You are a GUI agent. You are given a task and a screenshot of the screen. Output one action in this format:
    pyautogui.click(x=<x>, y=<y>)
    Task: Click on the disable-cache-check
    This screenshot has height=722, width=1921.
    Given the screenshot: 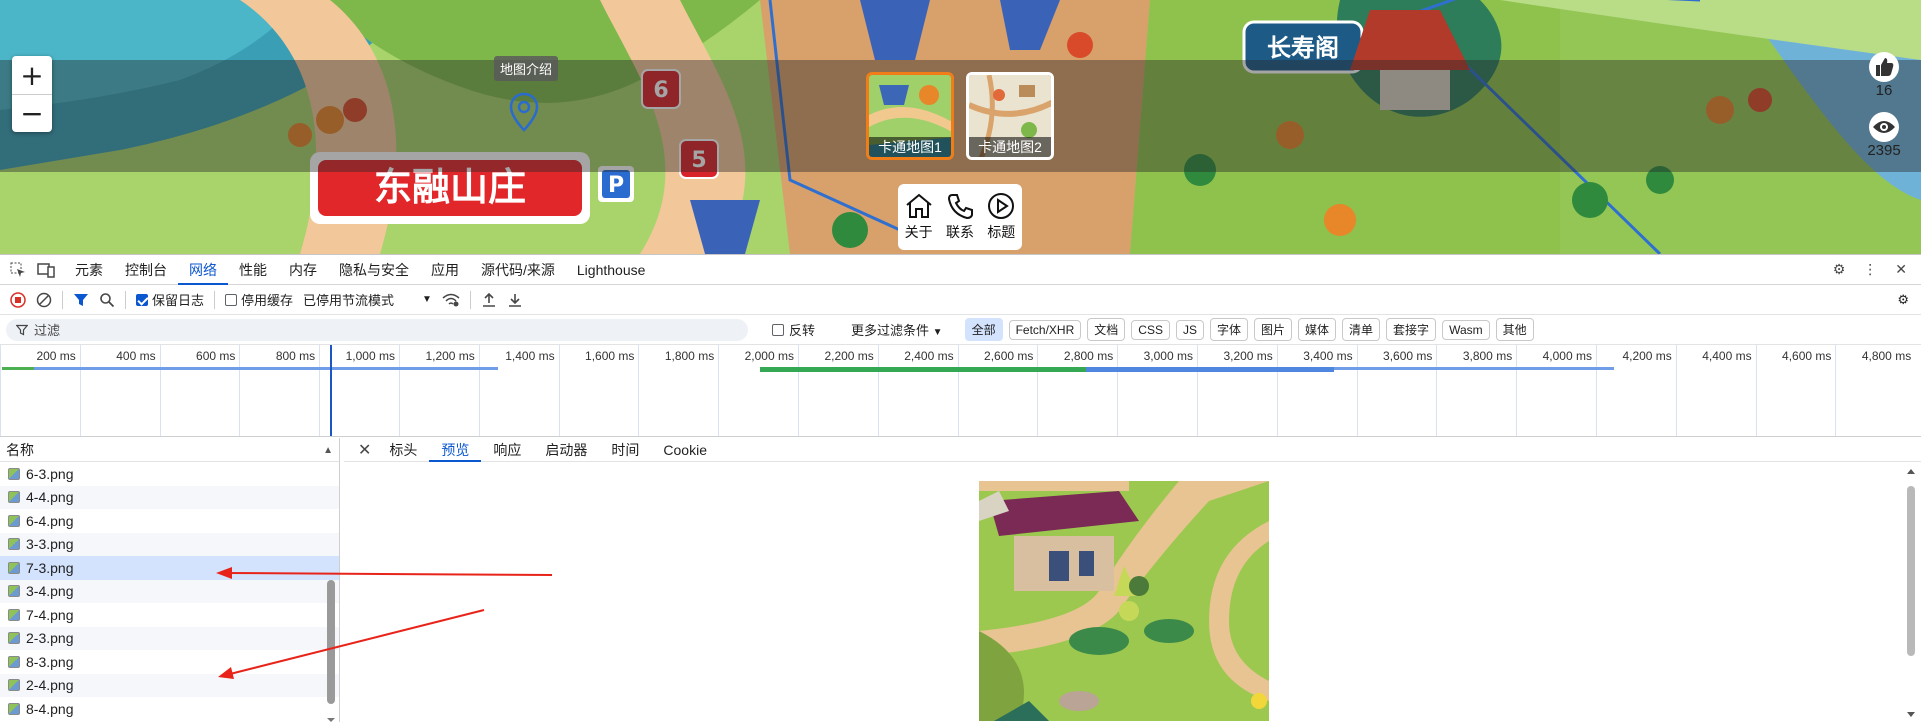 What is the action you would take?
    pyautogui.click(x=231, y=299)
    